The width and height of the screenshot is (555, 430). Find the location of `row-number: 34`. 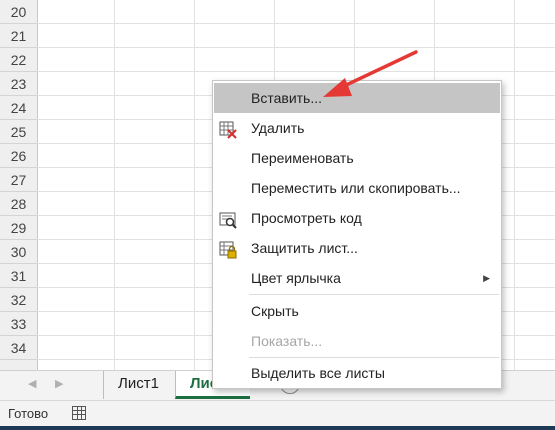

row-number: 34 is located at coordinates (18, 348).